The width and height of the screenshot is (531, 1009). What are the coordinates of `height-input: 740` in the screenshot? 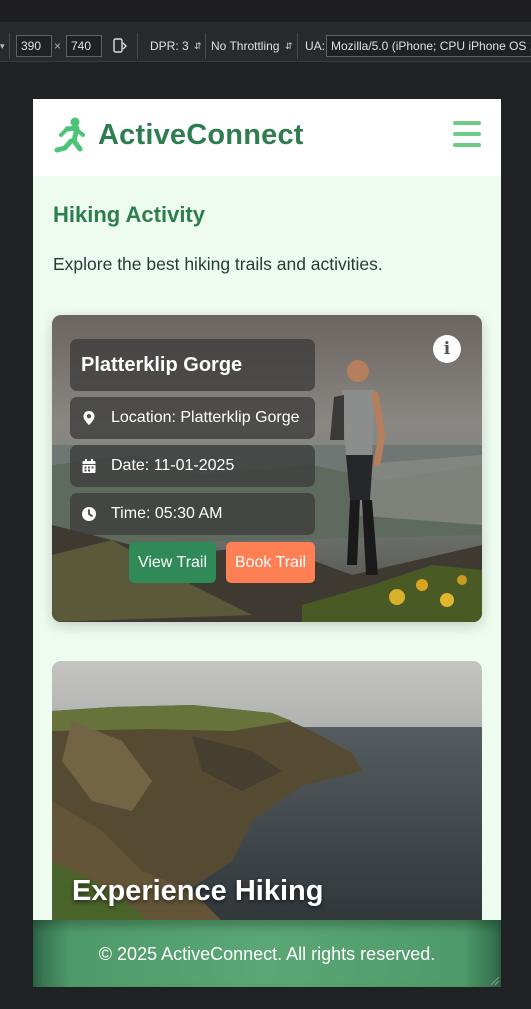 It's located at (84, 46).